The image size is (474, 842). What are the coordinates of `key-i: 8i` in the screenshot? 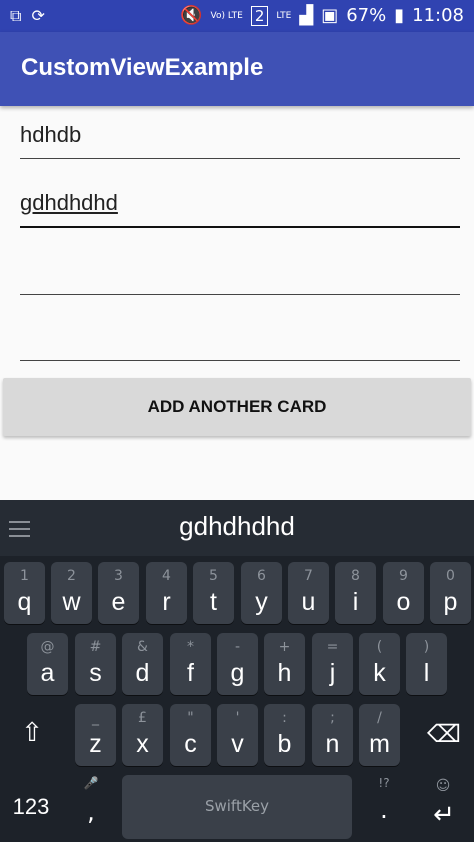 It's located at (355, 593).